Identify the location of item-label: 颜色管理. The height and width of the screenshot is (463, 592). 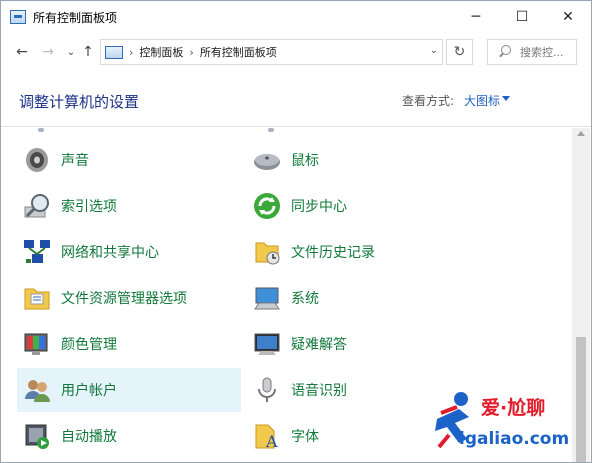
(89, 345).